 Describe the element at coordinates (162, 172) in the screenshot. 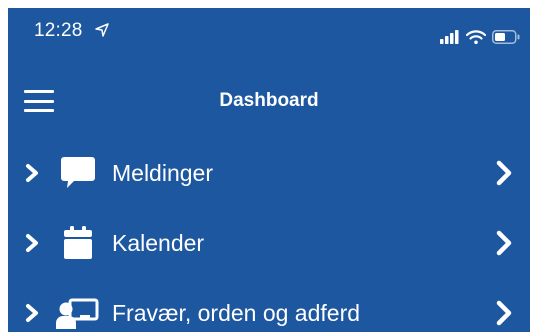

I see `menu-item-label: Meldinger` at that location.